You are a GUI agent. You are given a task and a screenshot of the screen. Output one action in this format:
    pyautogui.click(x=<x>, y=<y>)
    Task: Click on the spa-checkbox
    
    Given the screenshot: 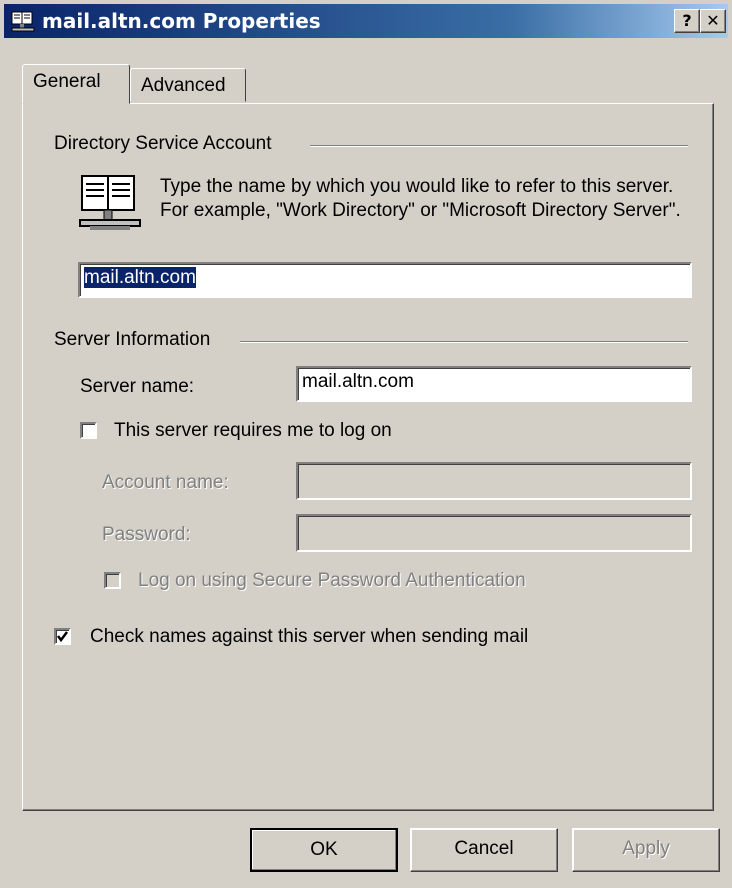 What is the action you would take?
    pyautogui.click(x=112, y=580)
    